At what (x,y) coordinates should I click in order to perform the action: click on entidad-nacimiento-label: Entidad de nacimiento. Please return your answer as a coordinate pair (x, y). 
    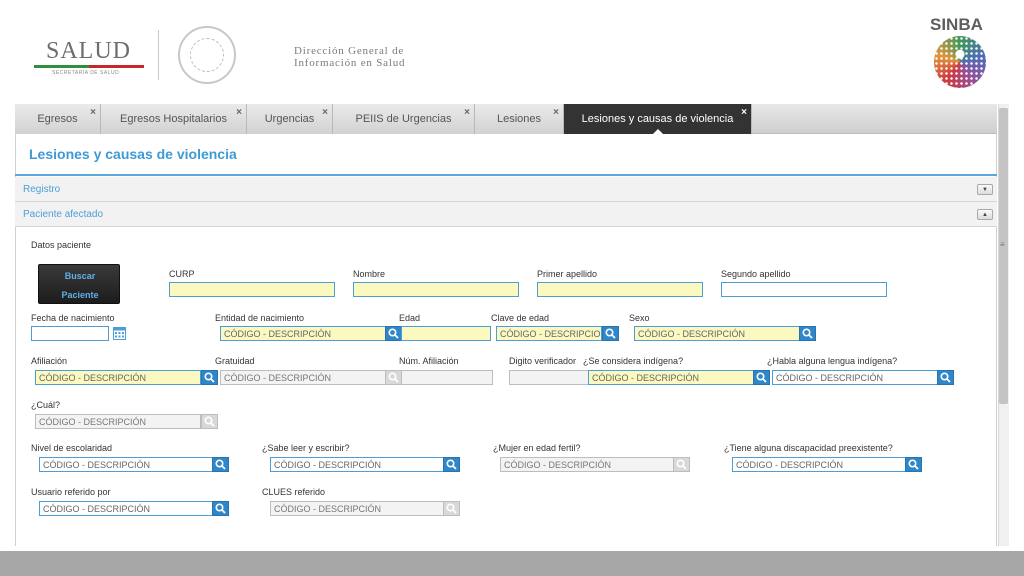
    Looking at the image, I should click on (260, 318).